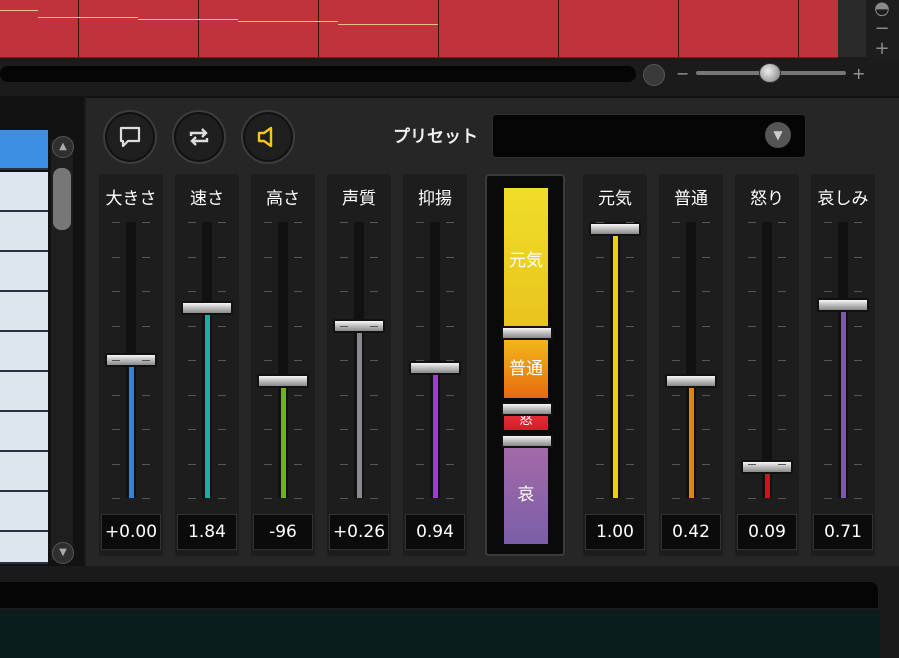 The width and height of the screenshot is (899, 658). I want to click on scroll-down-icon: ▼, so click(63, 553).